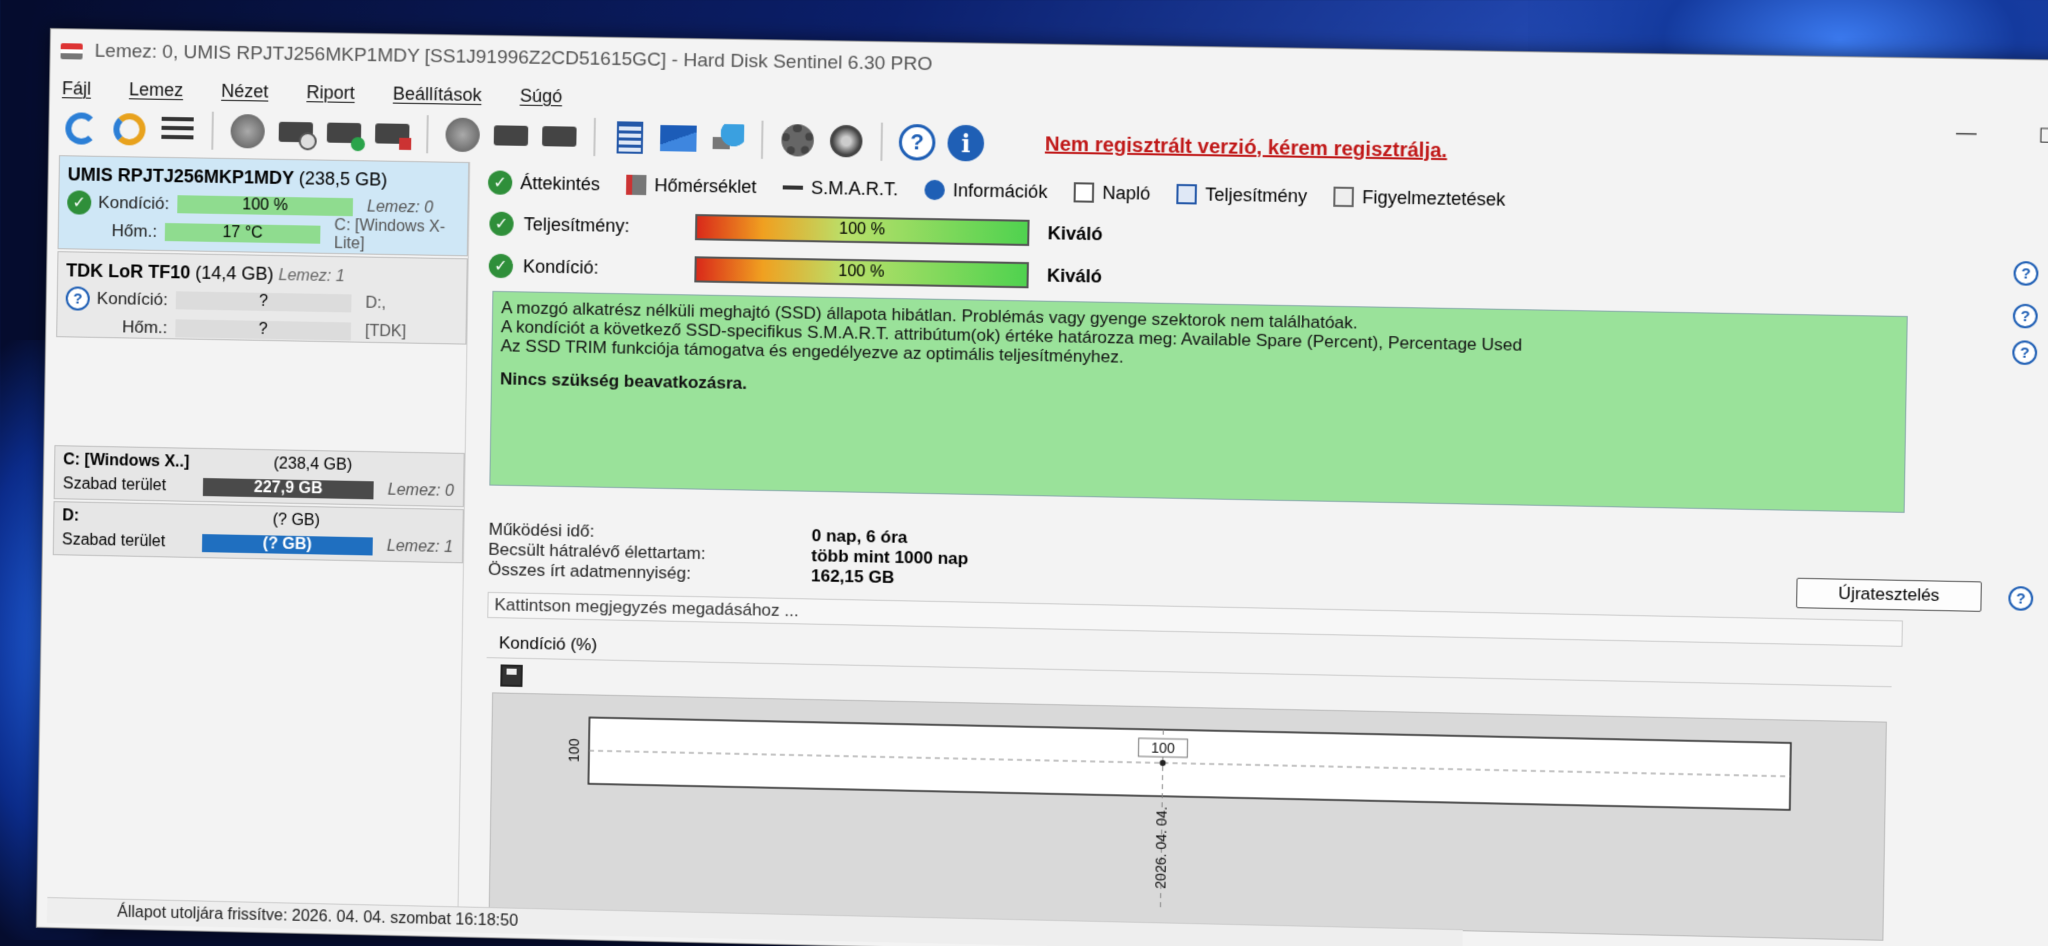 The width and height of the screenshot is (2048, 946). What do you see at coordinates (2043, 136) in the screenshot?
I see `maximize-icon: ☐` at bounding box center [2043, 136].